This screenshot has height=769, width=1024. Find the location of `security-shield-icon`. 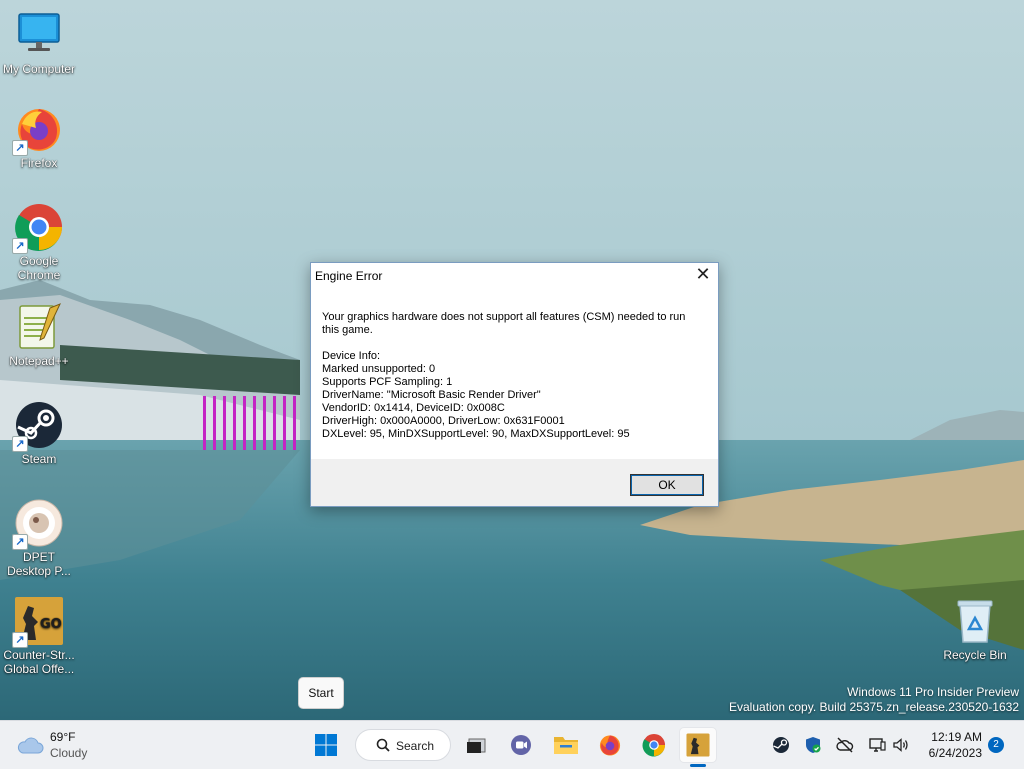

security-shield-icon is located at coordinates (813, 745).